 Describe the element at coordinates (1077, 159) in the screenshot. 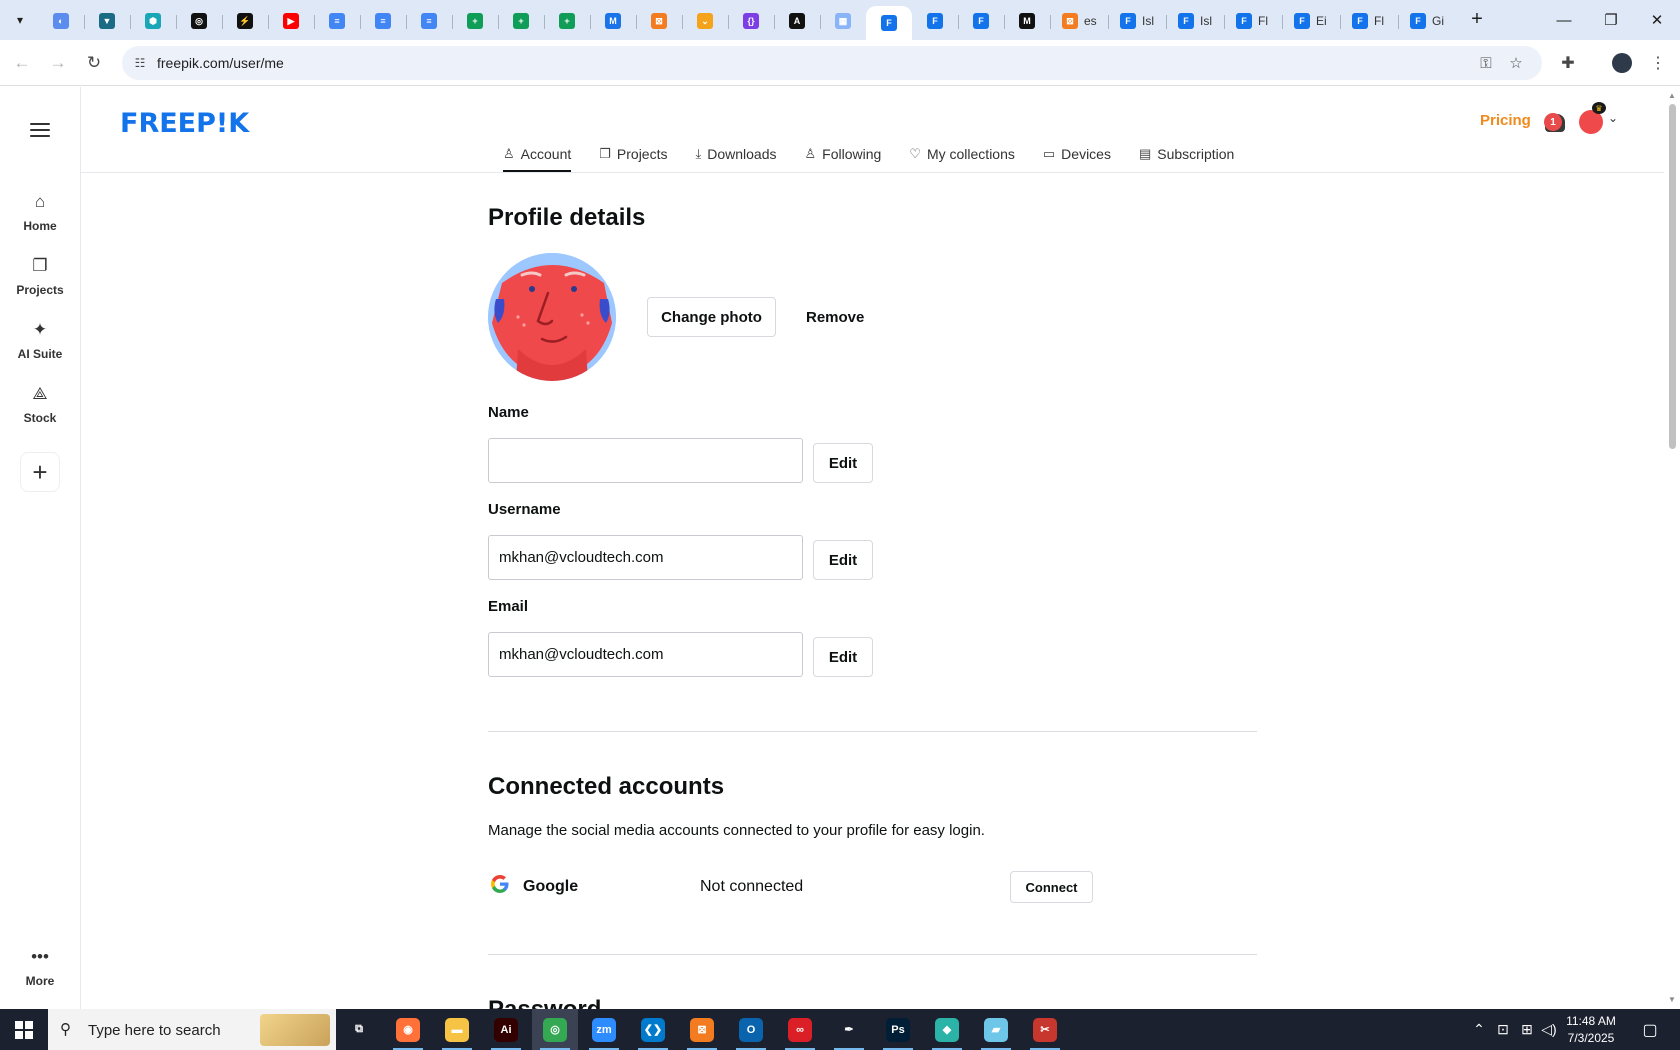

I see `tab-devices: ▭ Devices` at that location.